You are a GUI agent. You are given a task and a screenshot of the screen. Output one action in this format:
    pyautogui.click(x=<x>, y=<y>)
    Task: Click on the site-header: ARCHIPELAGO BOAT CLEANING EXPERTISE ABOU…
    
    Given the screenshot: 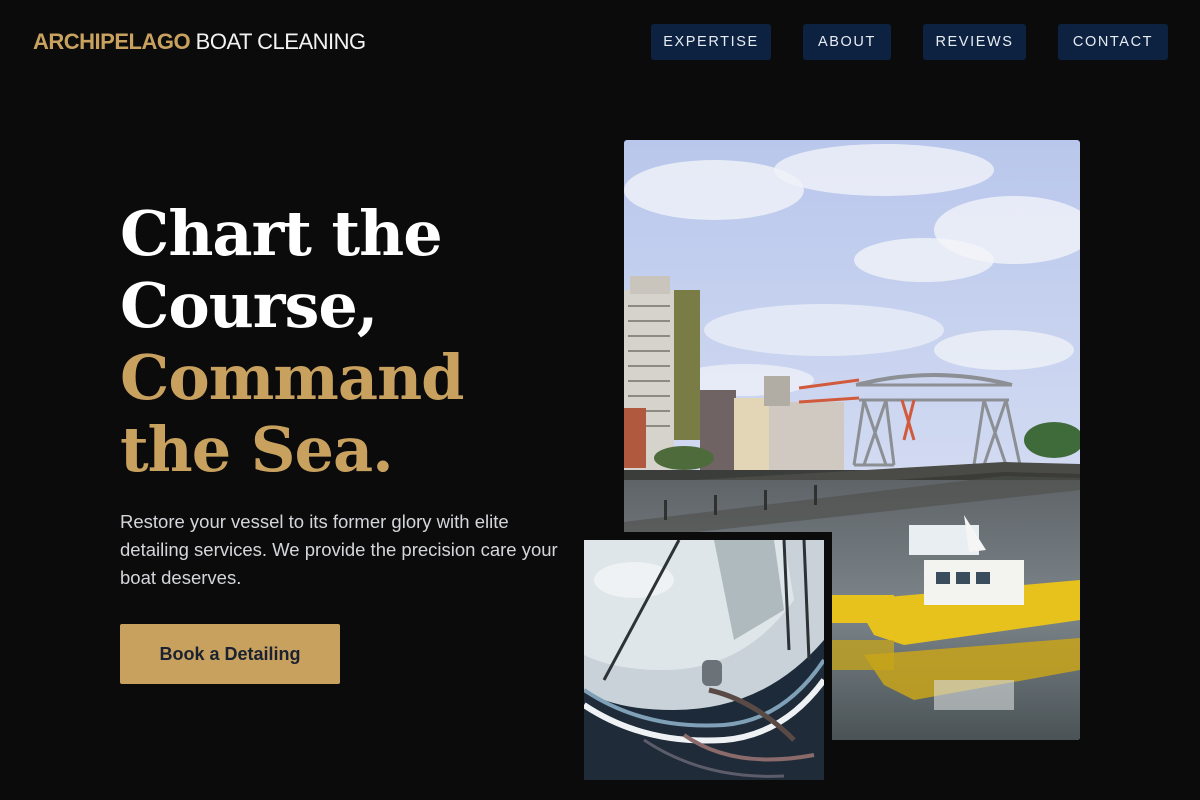 What is the action you would take?
    pyautogui.click(x=600, y=42)
    